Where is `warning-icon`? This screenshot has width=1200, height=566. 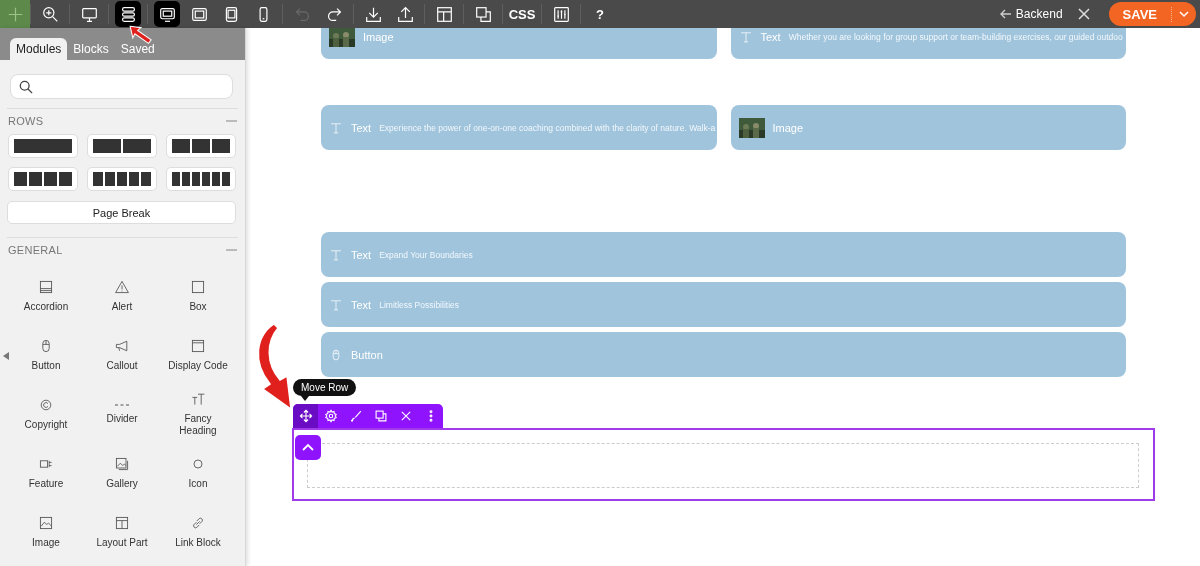
warning-icon is located at coordinates (122, 286).